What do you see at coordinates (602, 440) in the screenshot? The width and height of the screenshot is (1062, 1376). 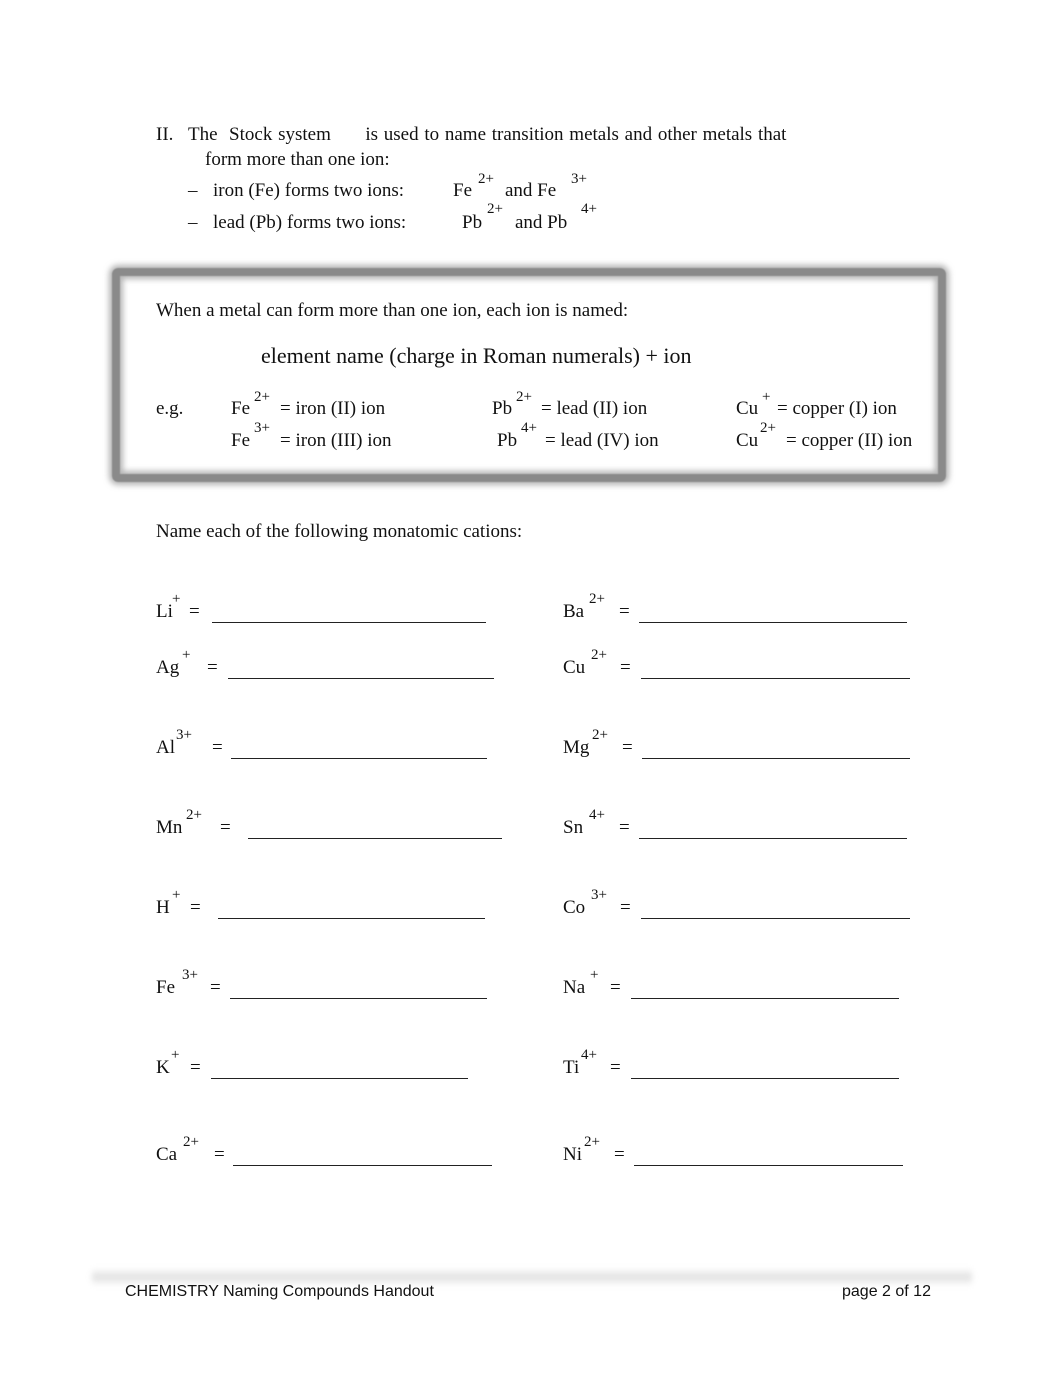 I see `example-name: = lead (IV) ion` at bounding box center [602, 440].